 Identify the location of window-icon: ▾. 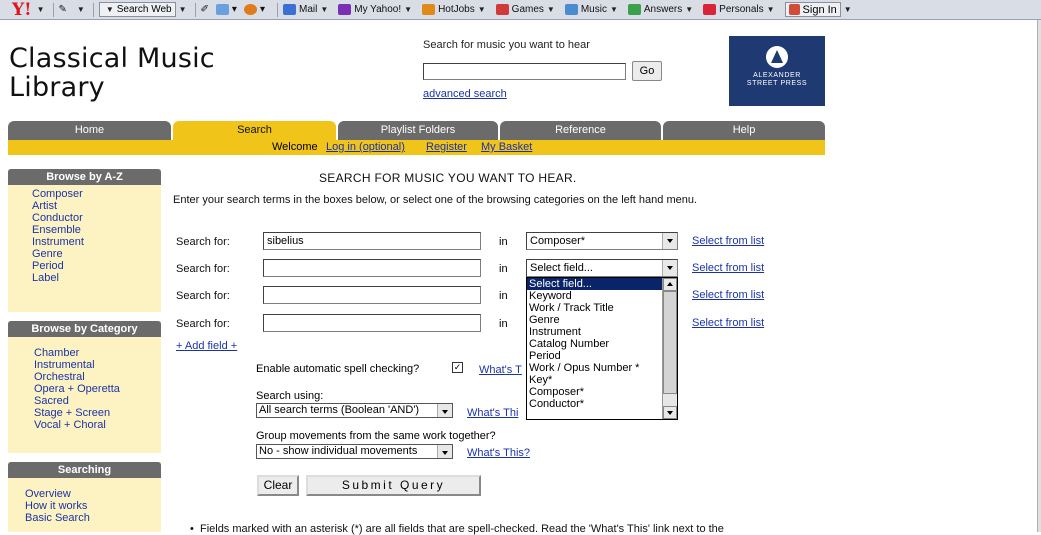
(226, 9).